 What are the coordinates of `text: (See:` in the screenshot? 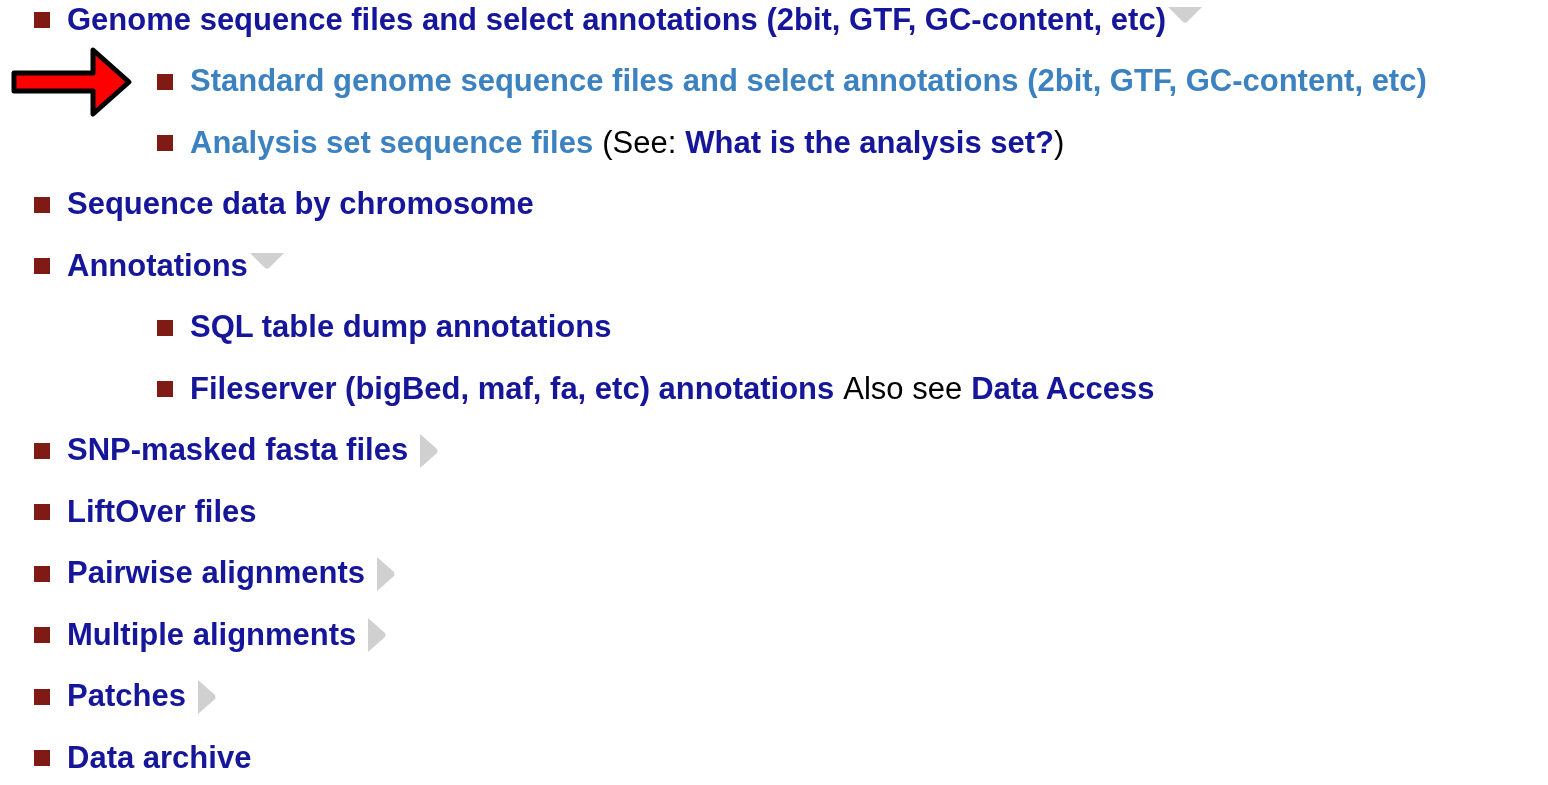 It's located at (639, 142).